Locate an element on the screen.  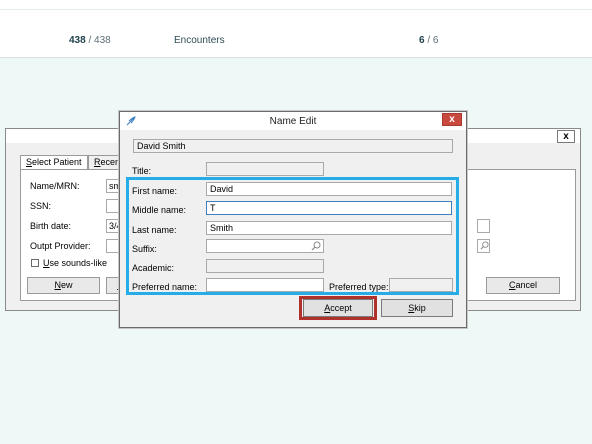
use-sounds-like-label: Use sounds-like is located at coordinates (75, 263).